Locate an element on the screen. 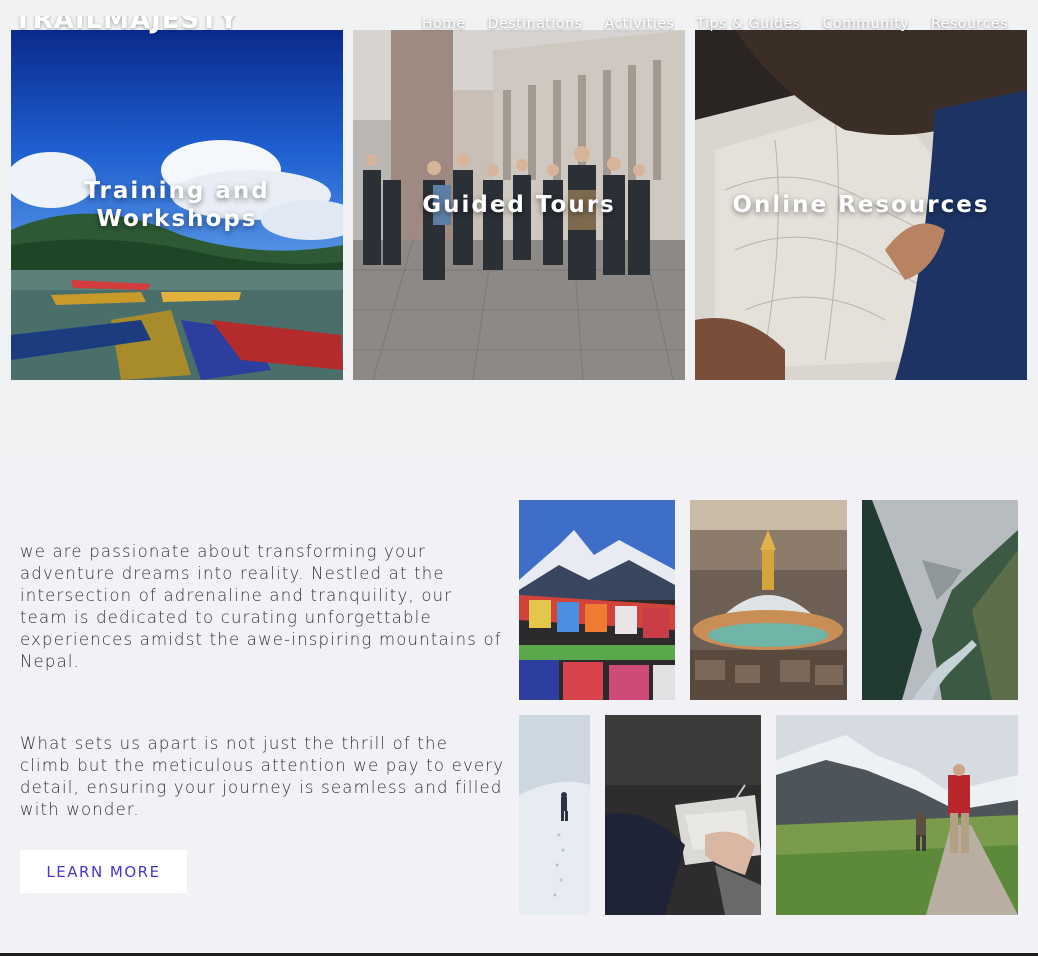 The height and width of the screenshot is (956, 1038). prayer-flags-mountain-image is located at coordinates (597, 600).